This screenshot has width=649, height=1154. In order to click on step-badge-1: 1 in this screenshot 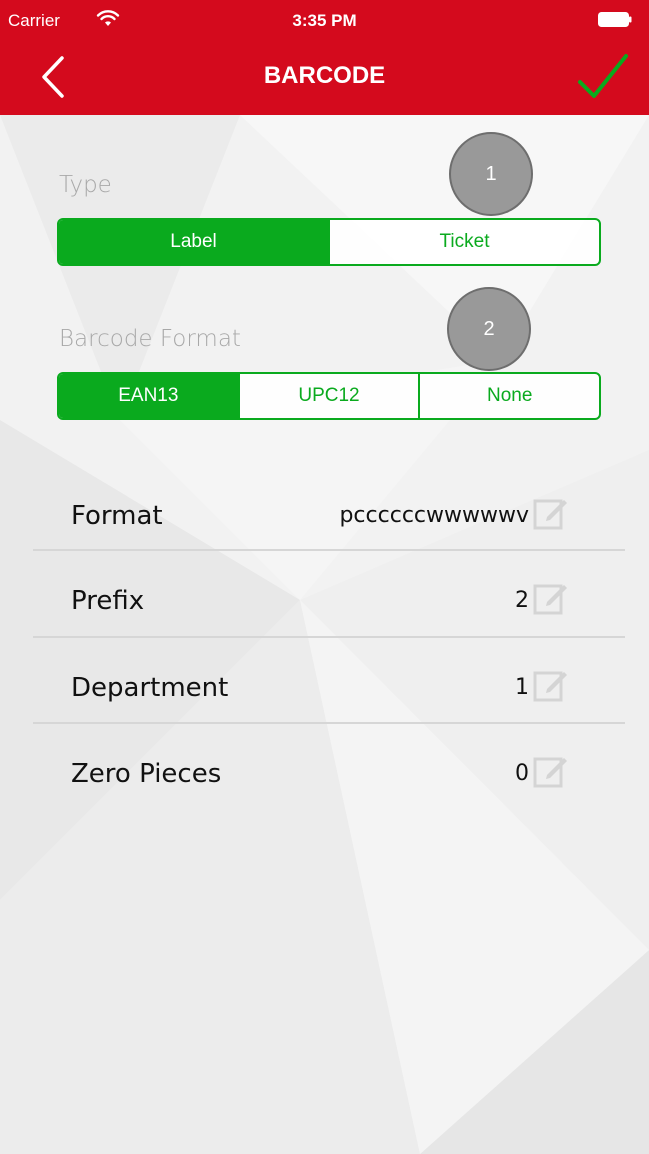, I will do `click(491, 174)`.